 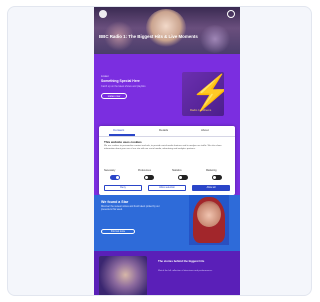 I want to click on promo-artwork: ⚡ Radio 1 Anthems, so click(x=203, y=94).